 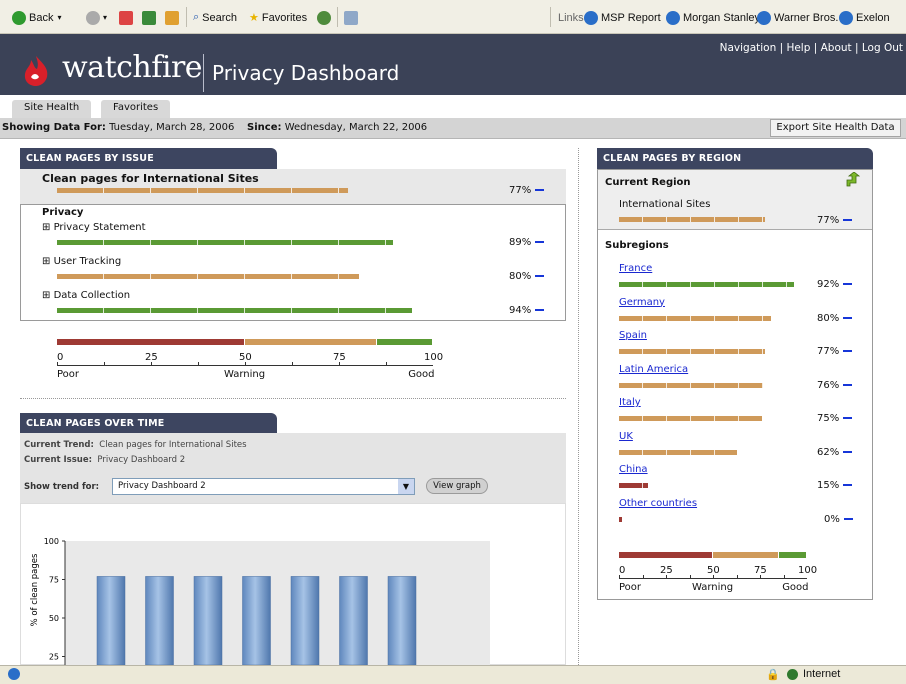 I want to click on pct-text: 94%, so click(x=520, y=310).